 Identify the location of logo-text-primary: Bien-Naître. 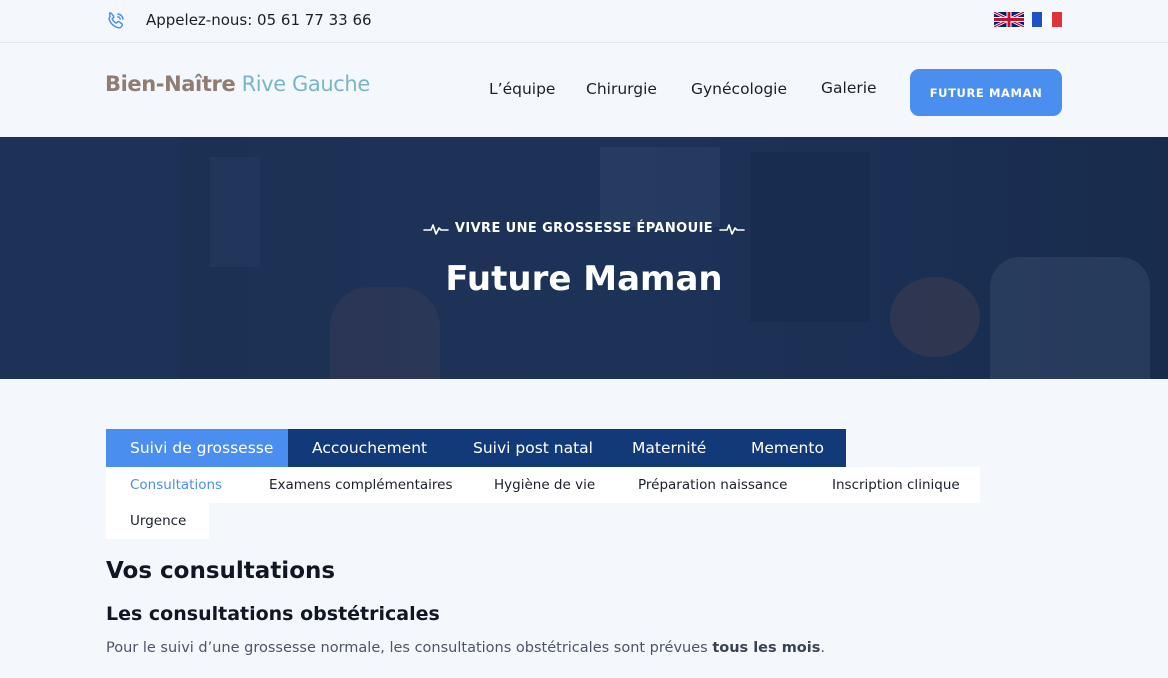
(170, 84).